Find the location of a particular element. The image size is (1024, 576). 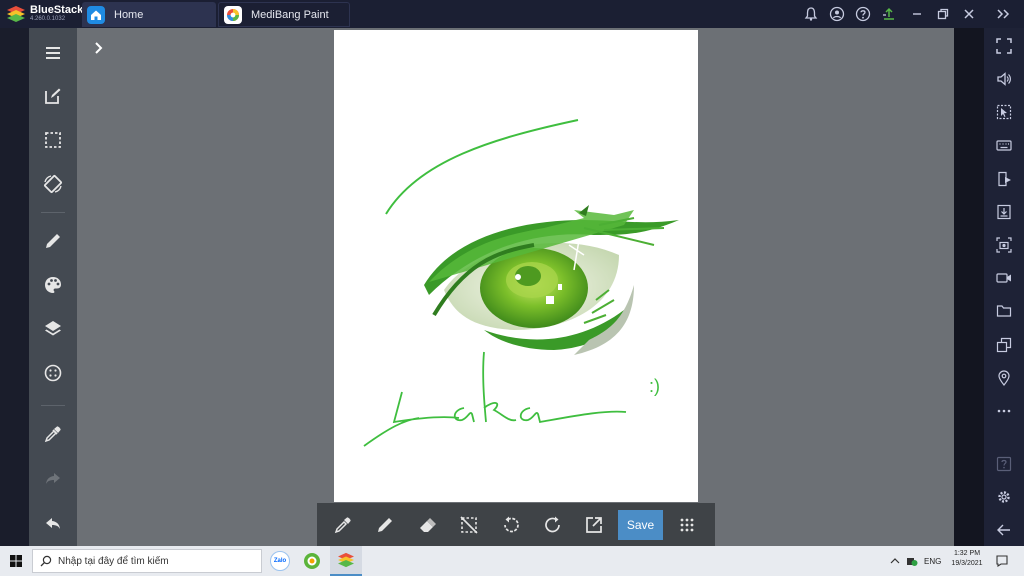

minimize-icon is located at coordinates (917, 14).